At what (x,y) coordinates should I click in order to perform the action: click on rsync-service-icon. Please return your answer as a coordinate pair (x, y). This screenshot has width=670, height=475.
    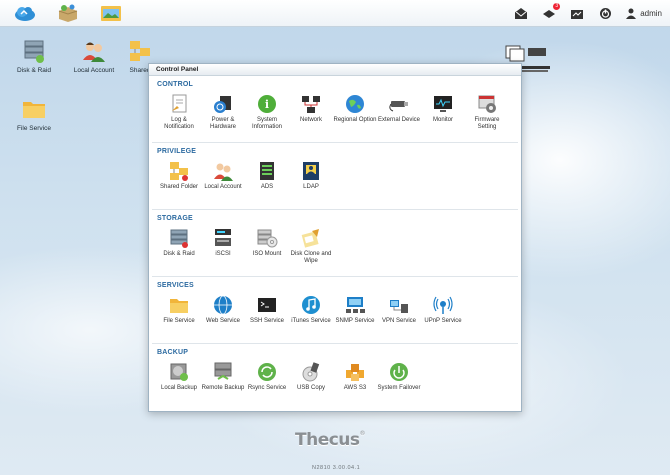
    Looking at the image, I should click on (267, 372).